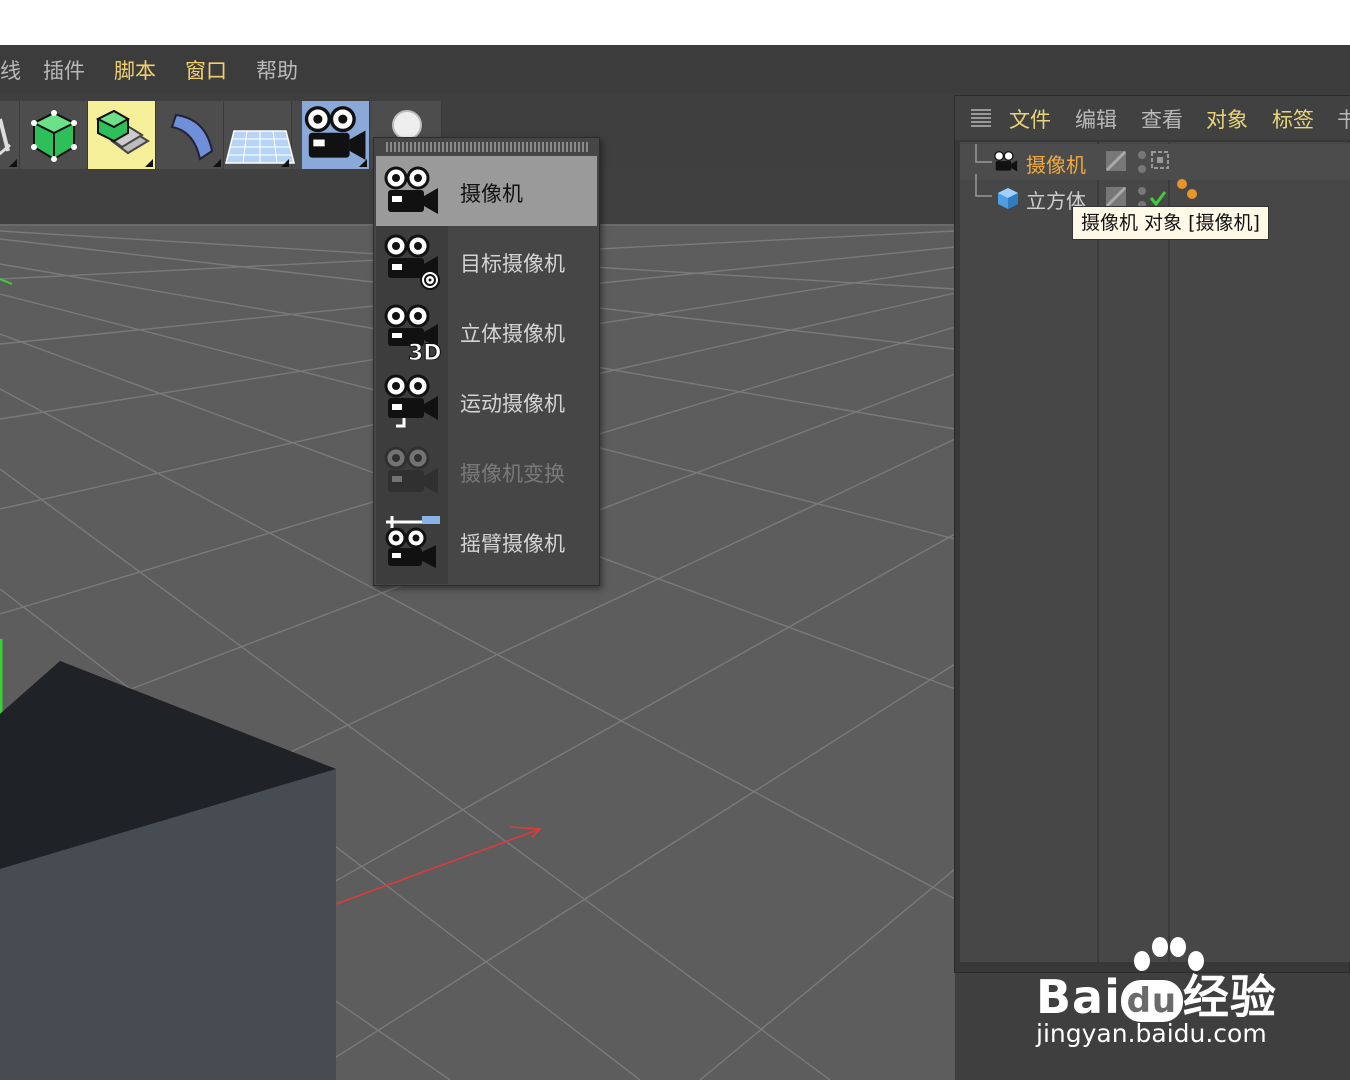 Image resolution: width=1350 pixels, height=1080 pixels. What do you see at coordinates (512, 334) in the screenshot?
I see `menu-item-label: 立体摄像机` at bounding box center [512, 334].